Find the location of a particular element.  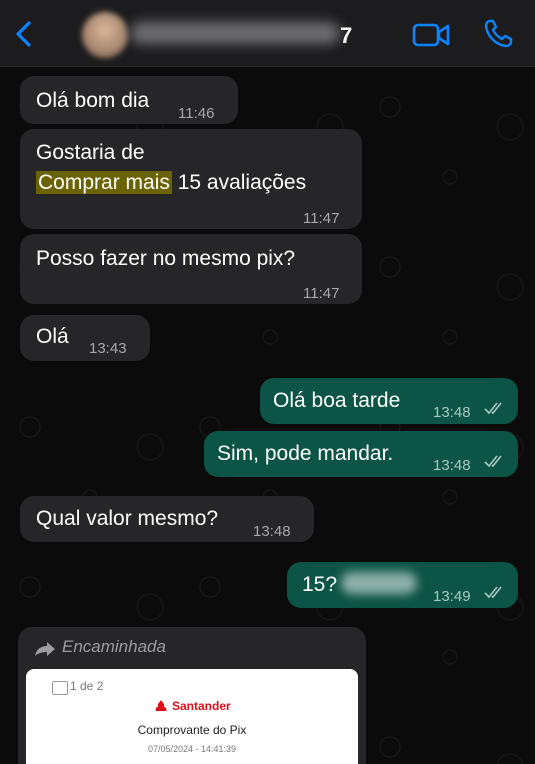

message-time: 13:43 is located at coordinates (108, 348).